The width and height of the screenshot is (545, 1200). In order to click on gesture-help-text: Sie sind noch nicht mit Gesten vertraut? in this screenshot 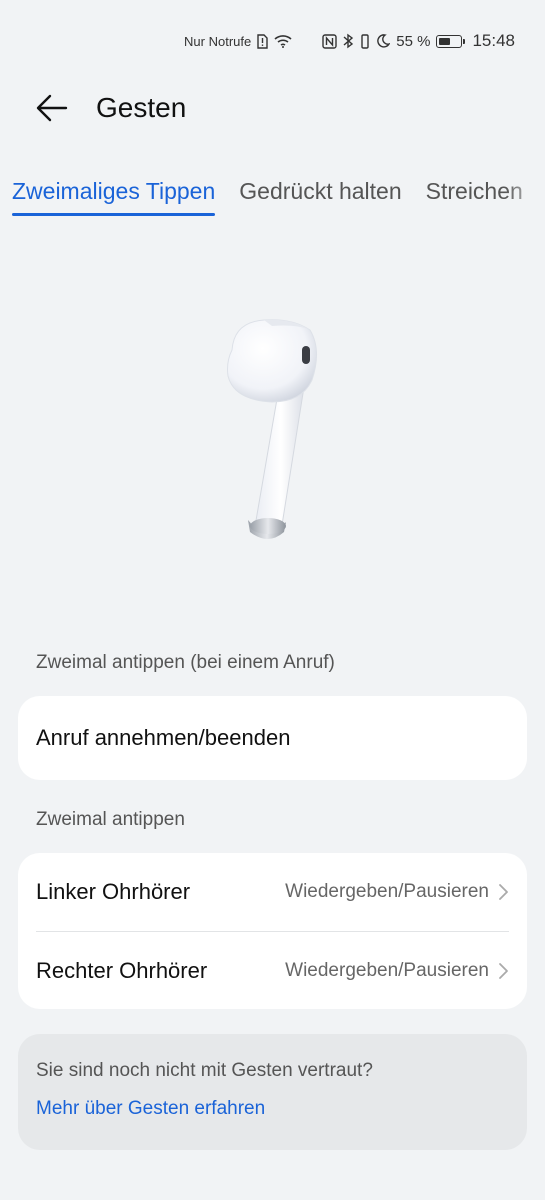, I will do `click(204, 1070)`.